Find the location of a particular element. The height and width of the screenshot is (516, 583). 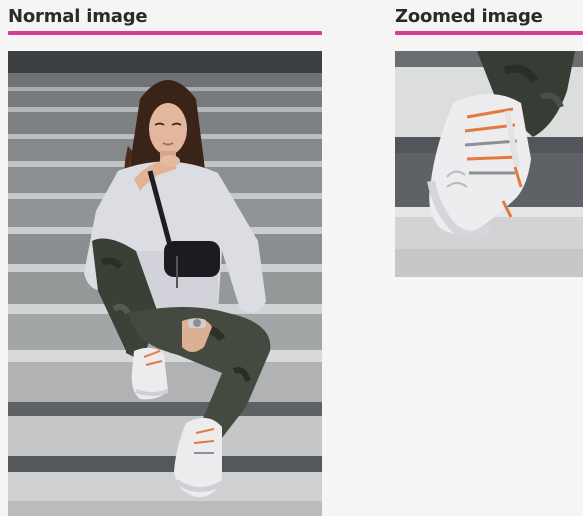

zoomed-image-title: Zoomed image is located at coordinates (469, 16).